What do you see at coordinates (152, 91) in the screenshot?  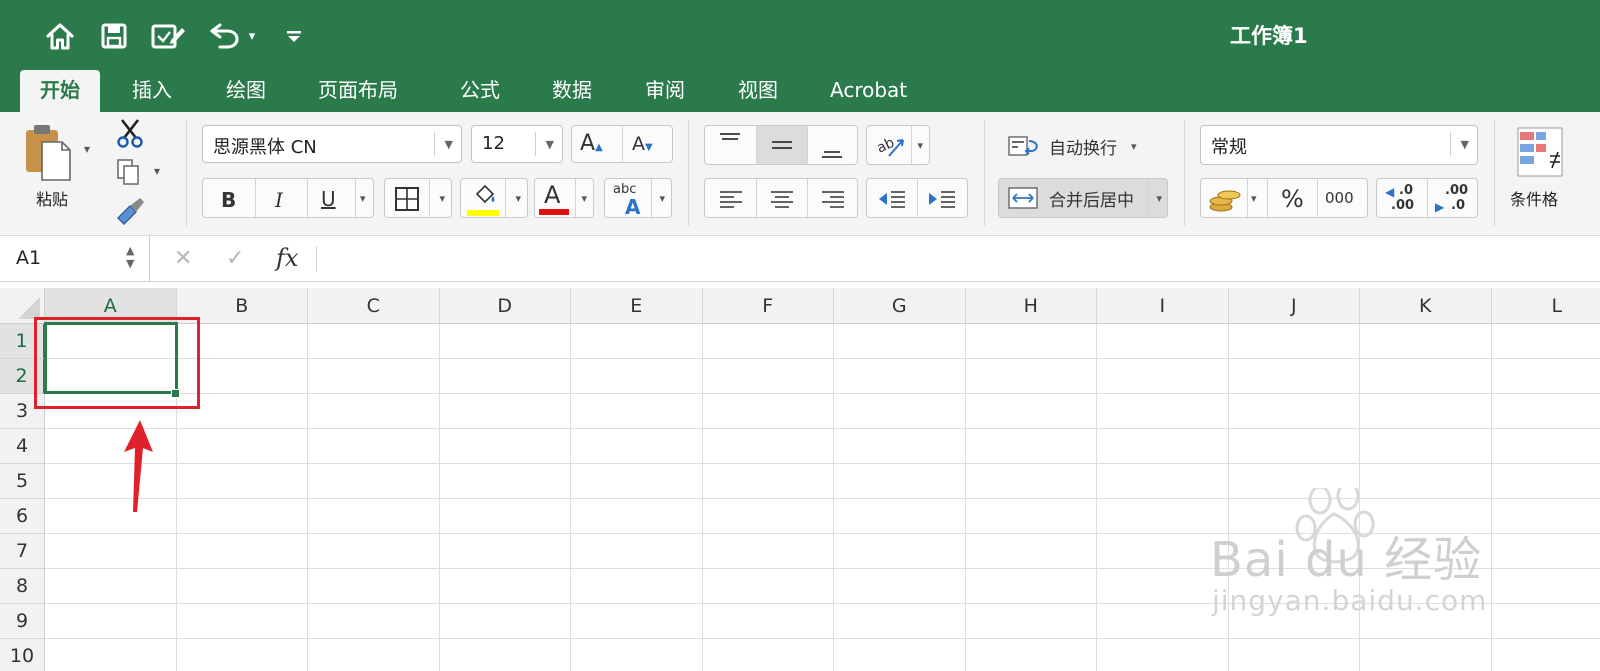 I see `tab-insert: 插入` at bounding box center [152, 91].